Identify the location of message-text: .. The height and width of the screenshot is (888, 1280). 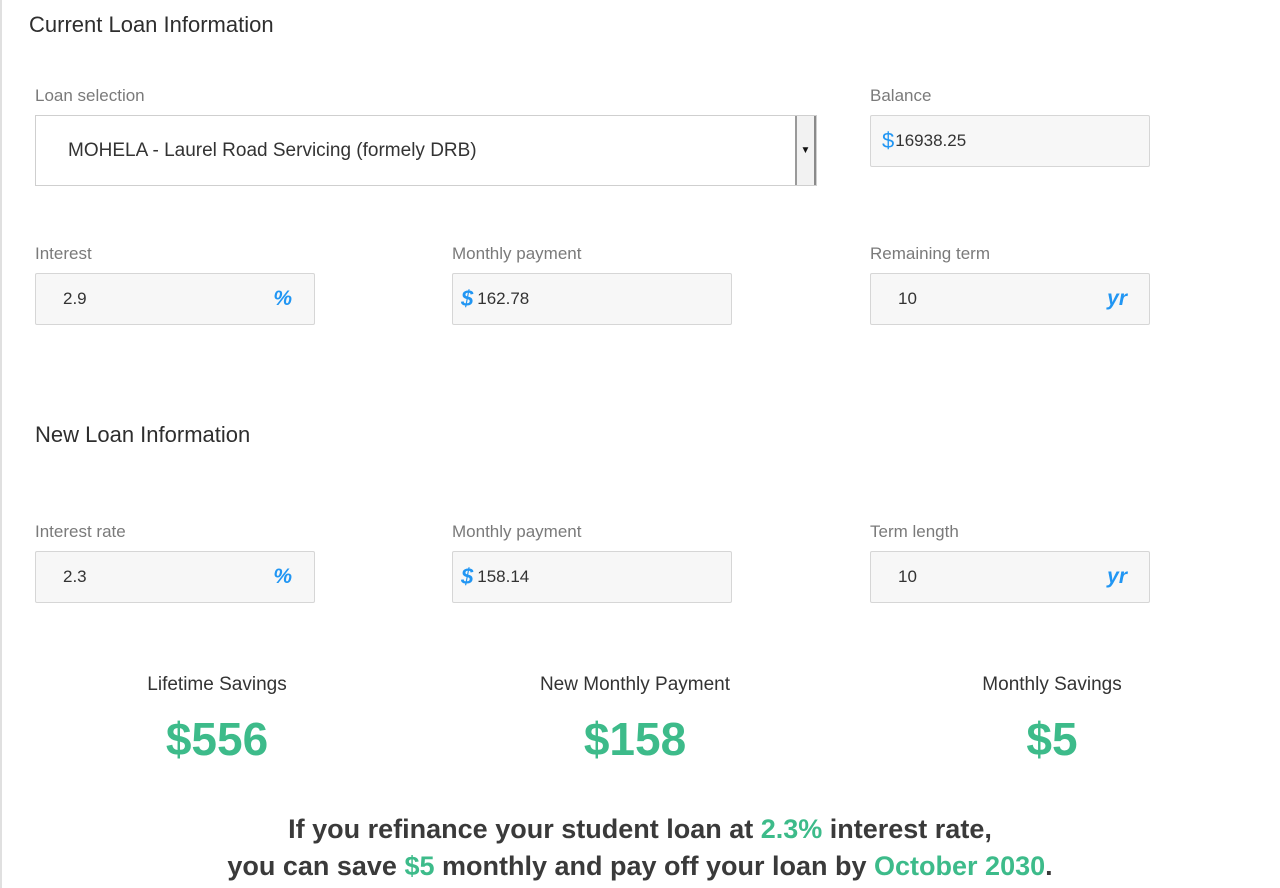
(1049, 866).